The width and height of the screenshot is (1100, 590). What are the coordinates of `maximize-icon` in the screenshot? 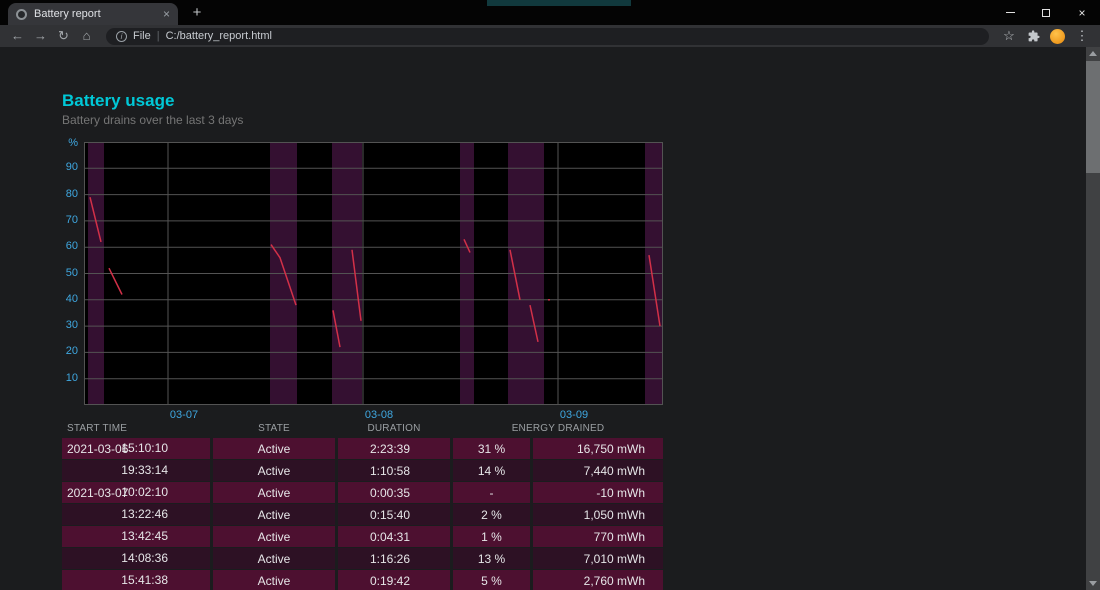 It's located at (1046, 12).